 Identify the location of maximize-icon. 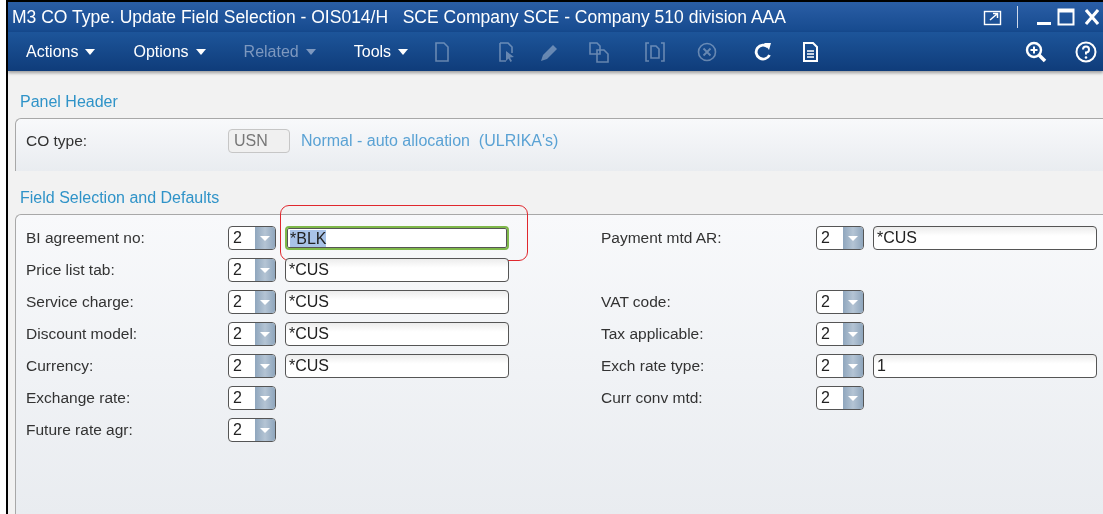
(1066, 17).